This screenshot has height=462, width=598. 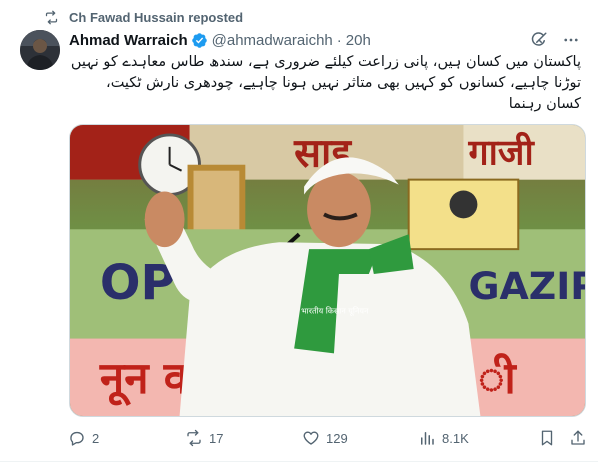 What do you see at coordinates (337, 438) in the screenshot?
I see `like-count: 129` at bounding box center [337, 438].